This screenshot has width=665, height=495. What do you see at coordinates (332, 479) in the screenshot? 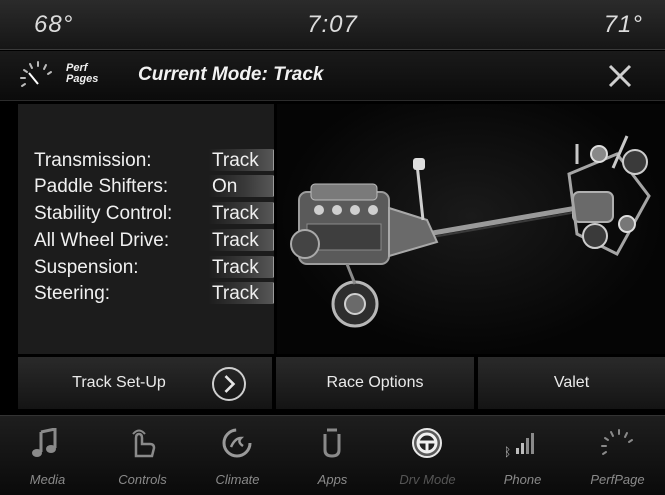
I see `nav-label: Apps` at bounding box center [332, 479].